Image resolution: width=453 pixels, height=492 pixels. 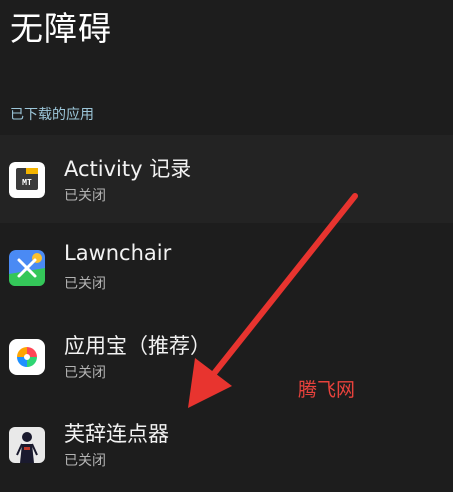 I want to click on lawnchair-app-icon, so click(x=27, y=268).